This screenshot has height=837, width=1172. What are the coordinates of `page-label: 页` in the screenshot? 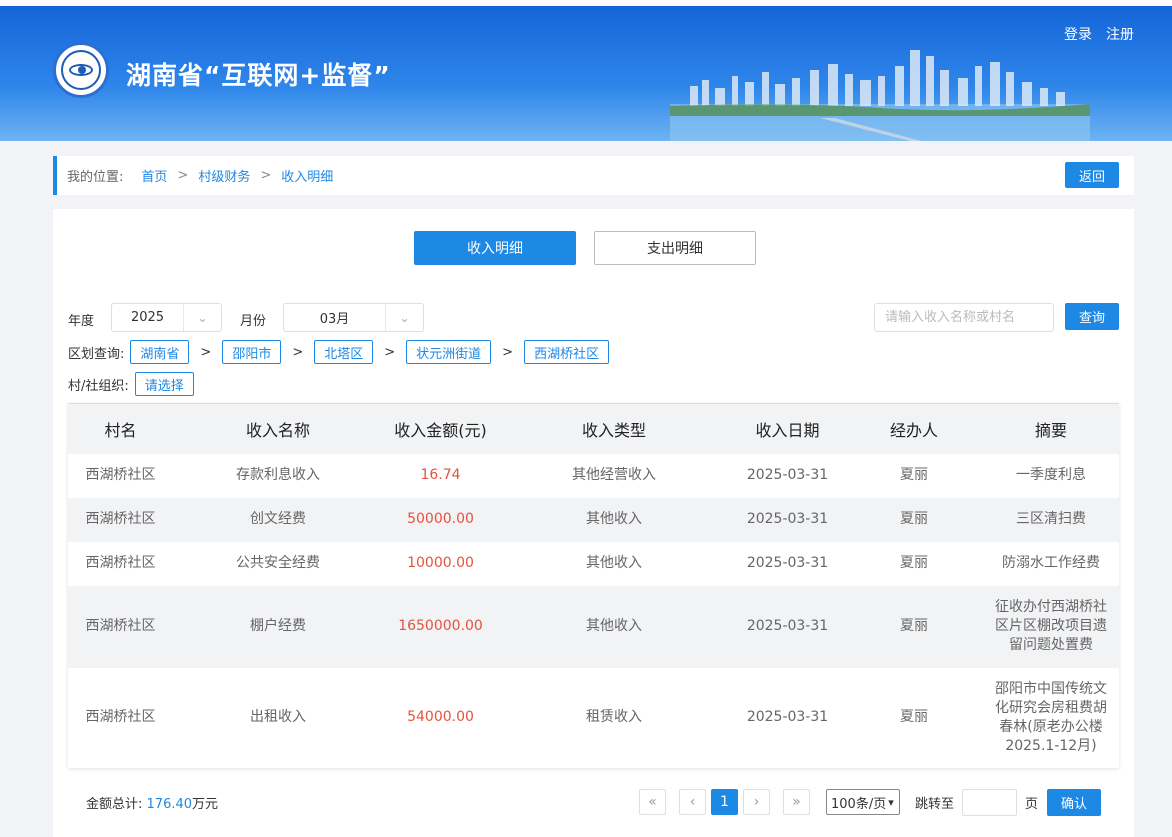 It's located at (1032, 804).